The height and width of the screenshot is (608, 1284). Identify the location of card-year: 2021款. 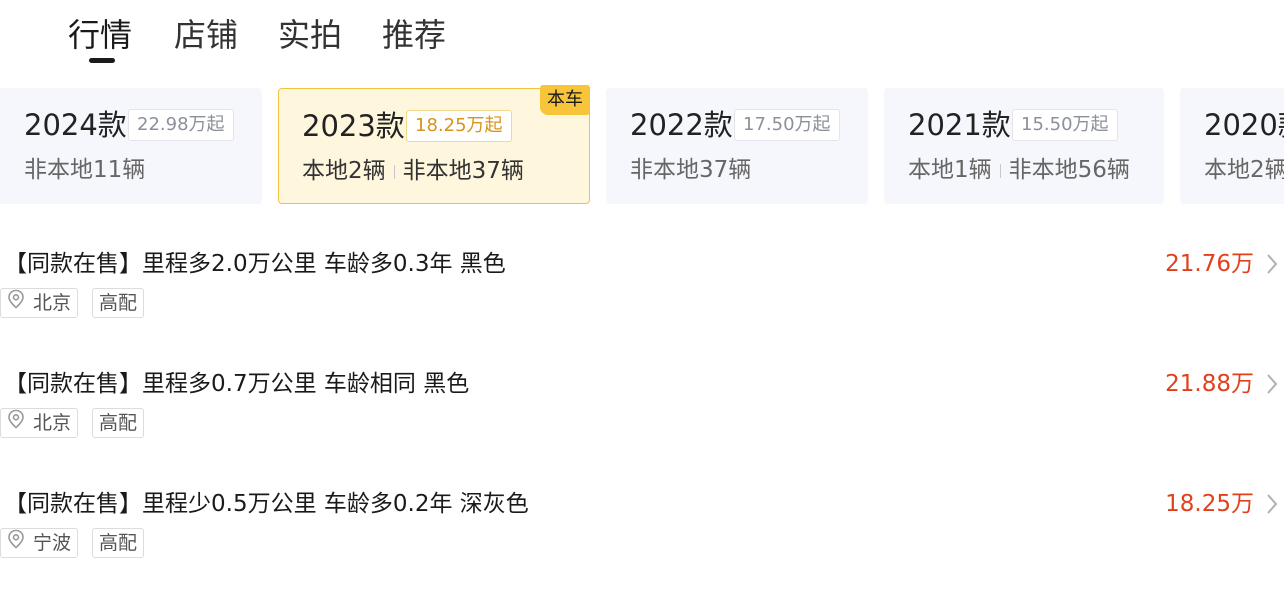
(959, 125).